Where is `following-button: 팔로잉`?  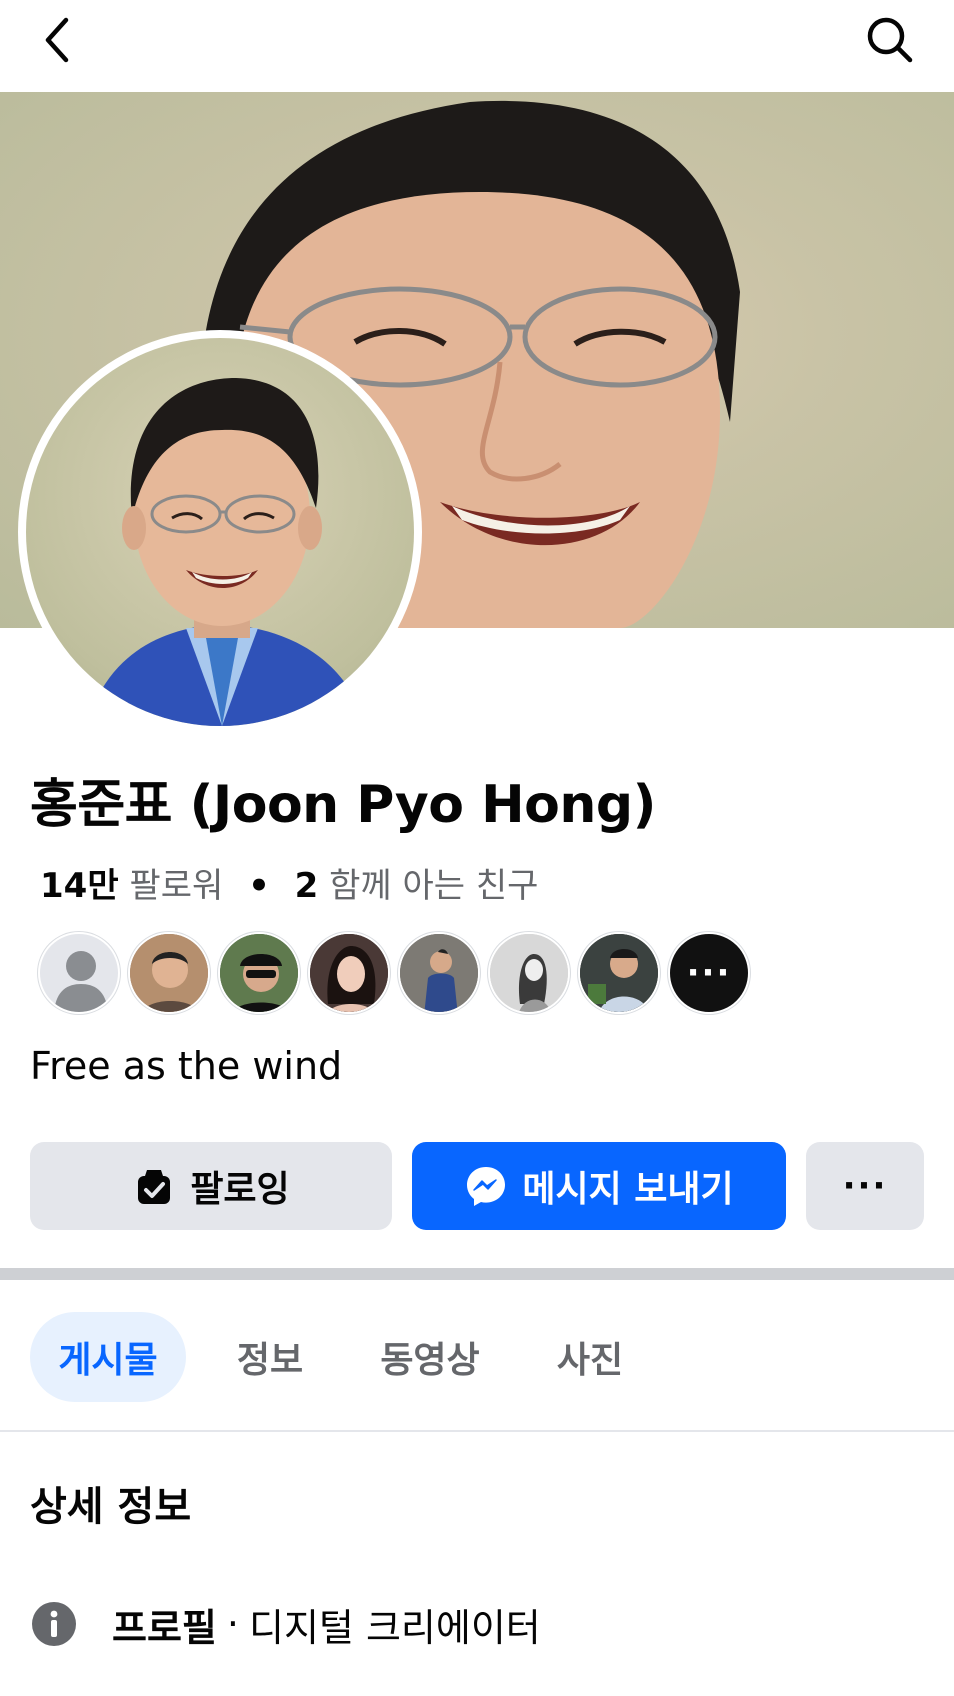 following-button: 팔로잉 is located at coordinates (211, 1186).